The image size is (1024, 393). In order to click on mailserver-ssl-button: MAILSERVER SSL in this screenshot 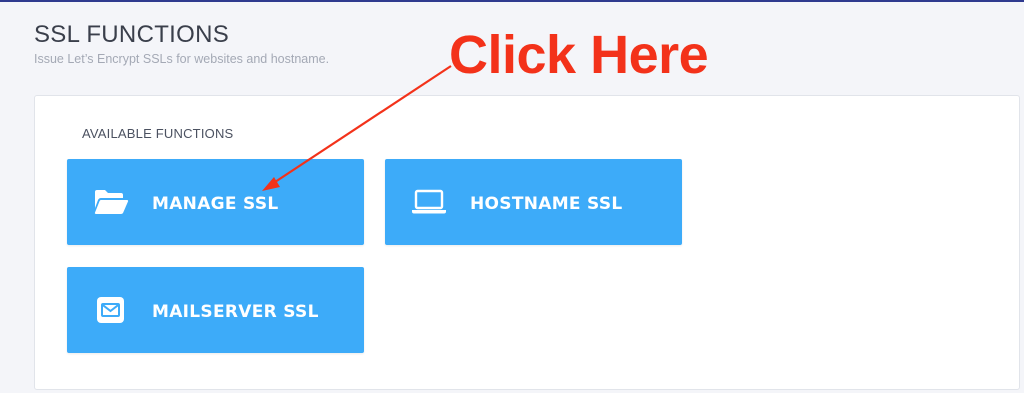, I will do `click(215, 310)`.